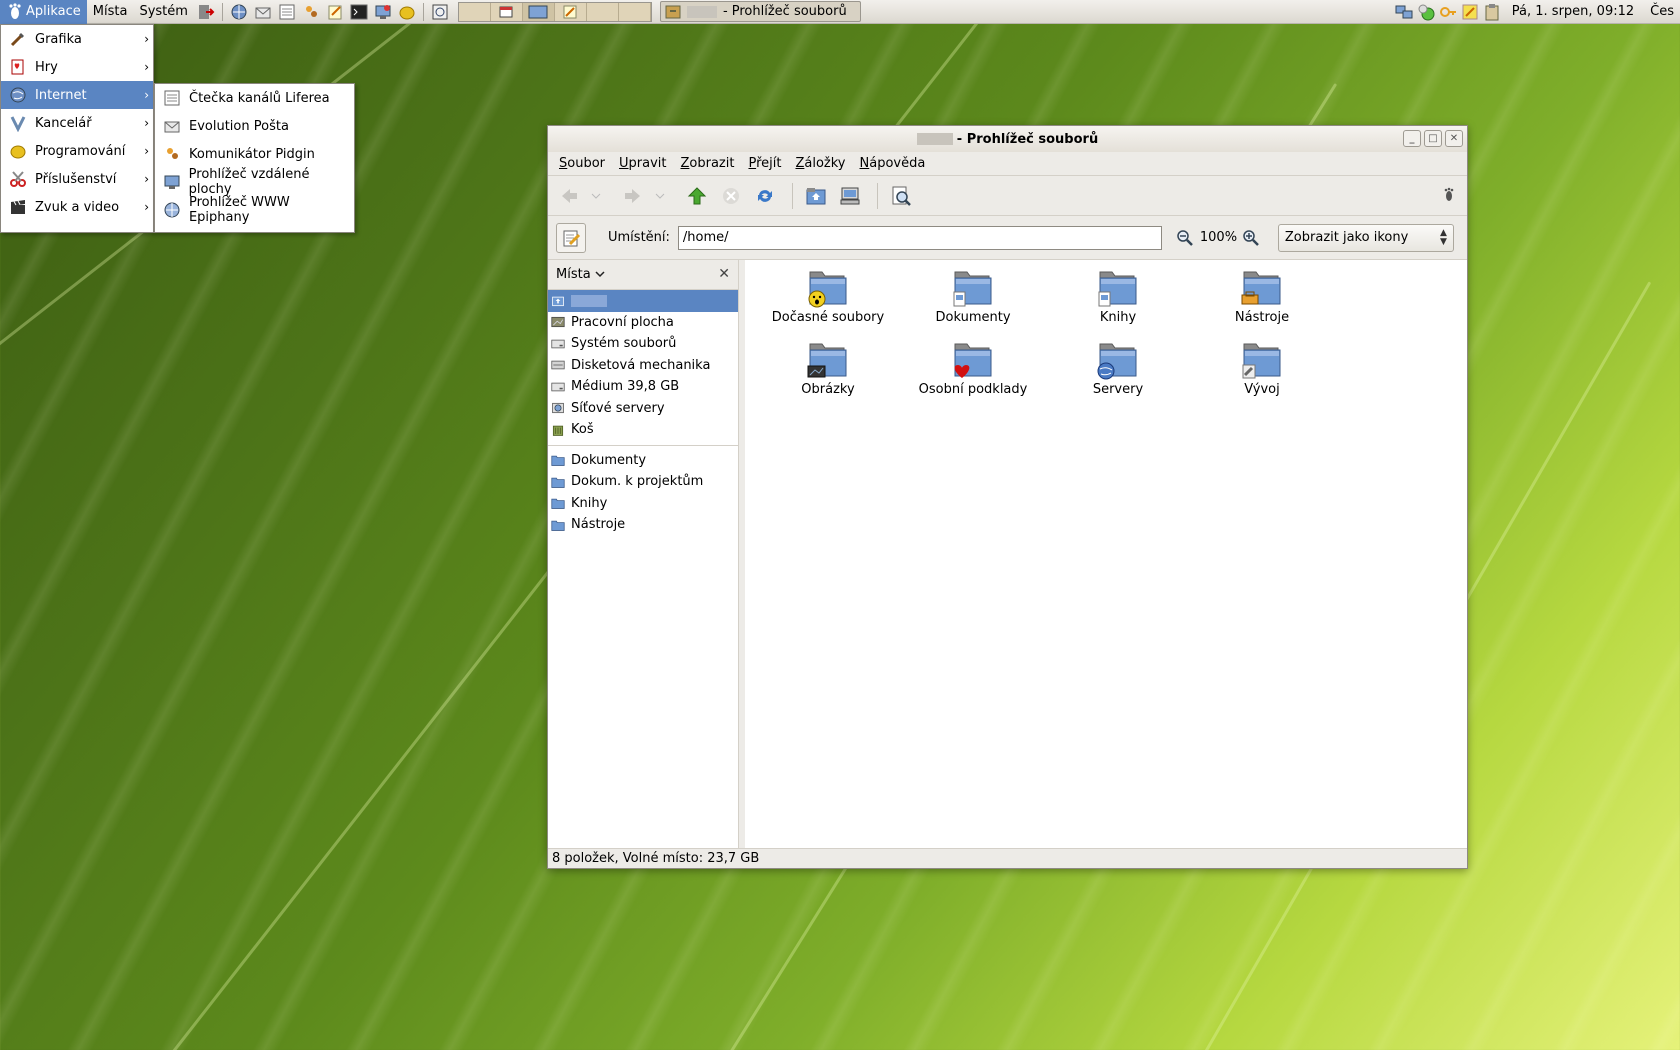 The height and width of the screenshot is (1050, 1680). Describe the element at coordinates (1118, 317) in the screenshot. I see `folder-label: Knihy` at that location.